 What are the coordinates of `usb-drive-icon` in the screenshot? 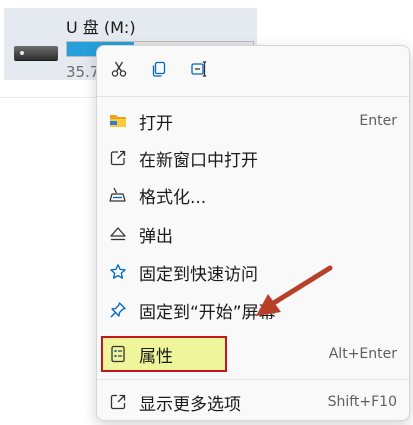 It's located at (36, 53).